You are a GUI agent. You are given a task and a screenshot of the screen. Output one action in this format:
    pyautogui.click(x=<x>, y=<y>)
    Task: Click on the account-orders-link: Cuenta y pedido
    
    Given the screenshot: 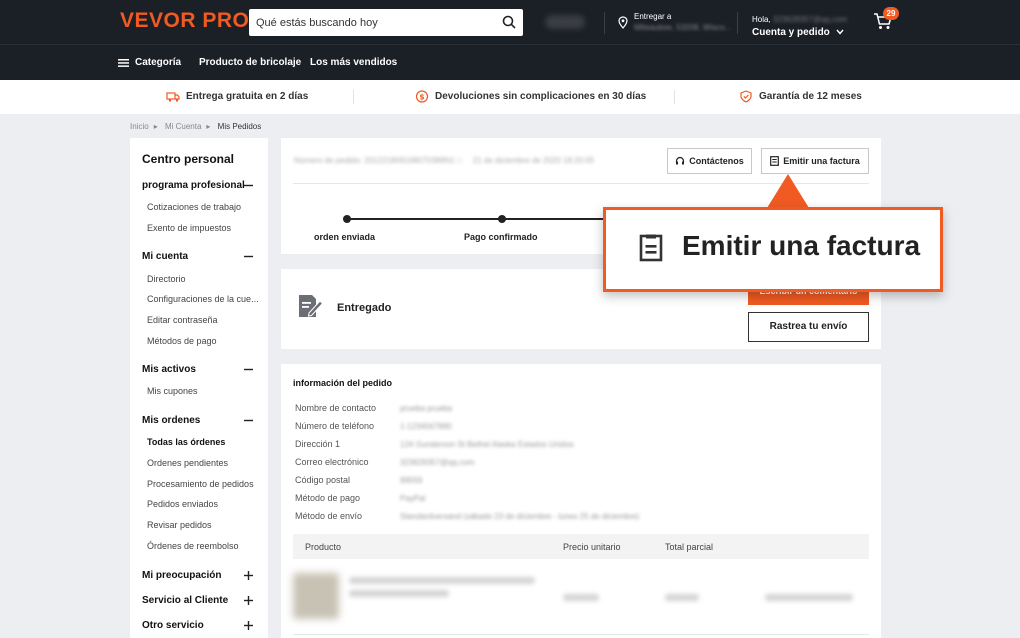 What is the action you would take?
    pyautogui.click(x=791, y=32)
    